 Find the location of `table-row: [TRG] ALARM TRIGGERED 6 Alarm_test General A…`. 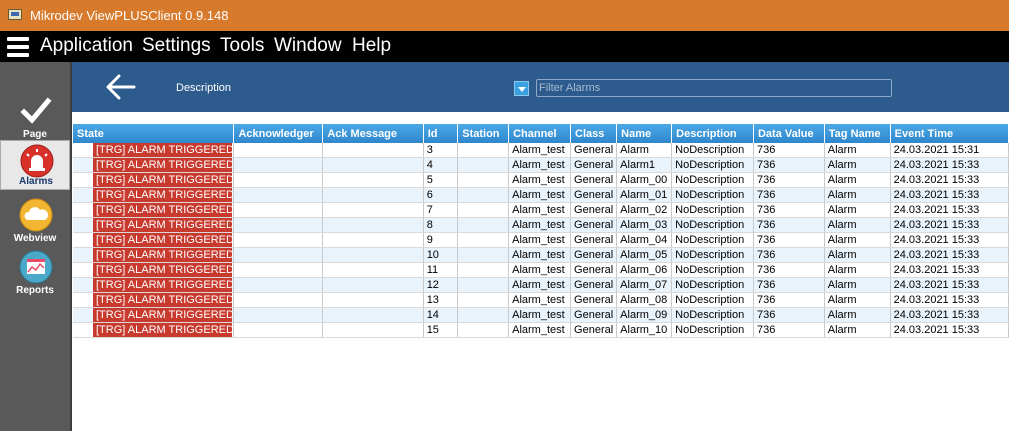

table-row: [TRG] ALARM TRIGGERED 6 Alarm_test General A… is located at coordinates (541, 195).